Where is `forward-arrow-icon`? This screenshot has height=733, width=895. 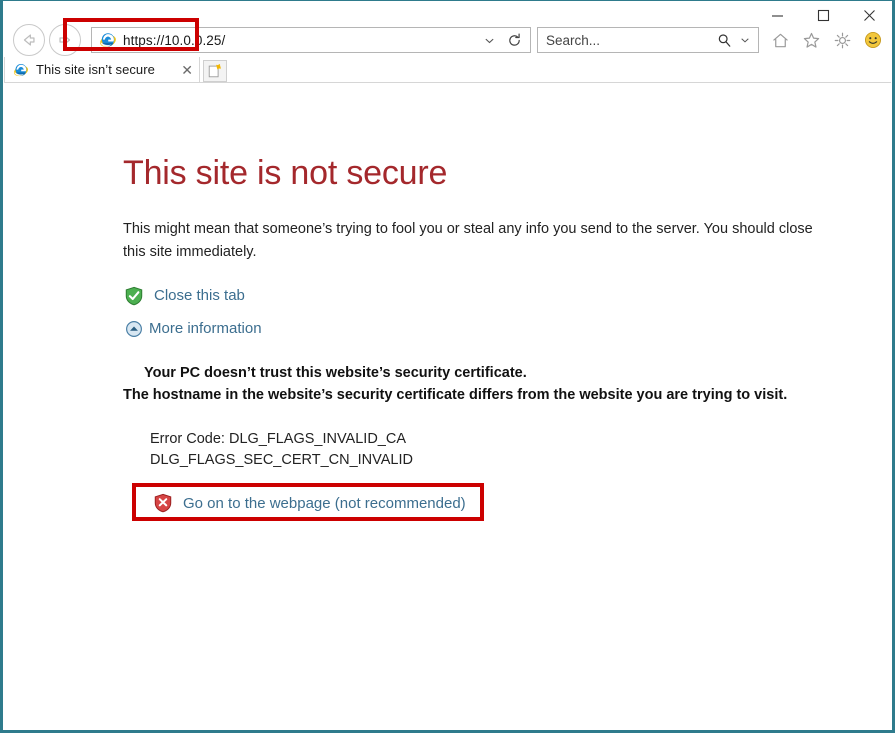
forward-arrow-icon is located at coordinates (65, 40).